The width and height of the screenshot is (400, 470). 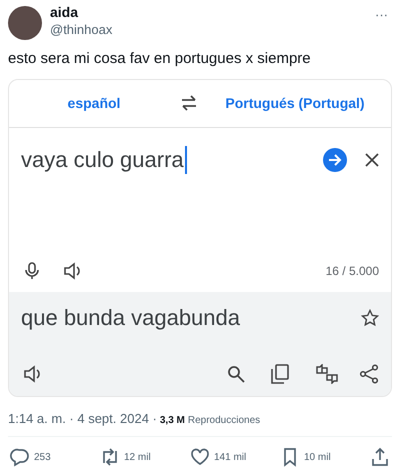 I want to click on target-language: Portugués (Portugal), so click(x=295, y=103).